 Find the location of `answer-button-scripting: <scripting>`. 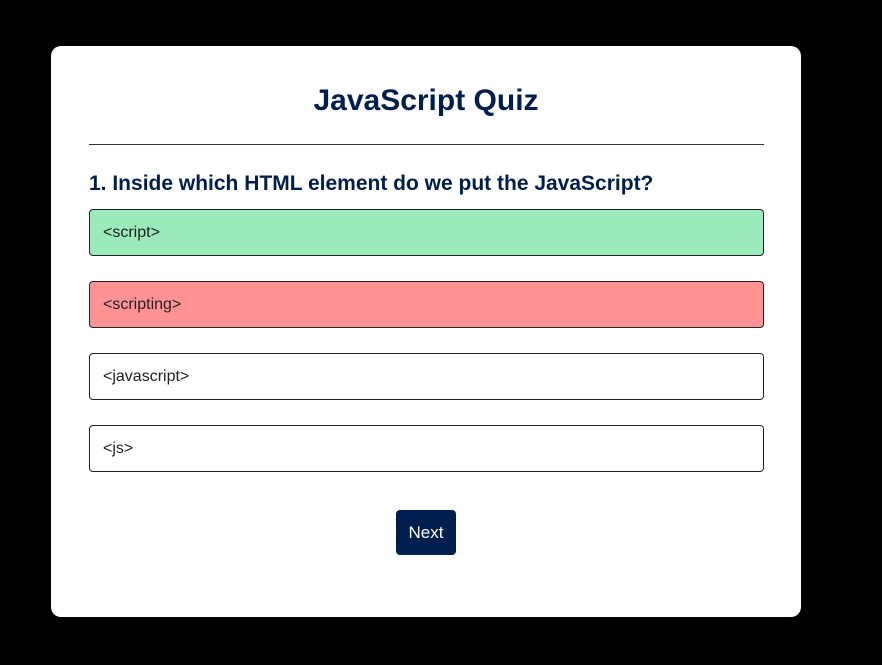

answer-button-scripting: <scripting> is located at coordinates (426, 304).